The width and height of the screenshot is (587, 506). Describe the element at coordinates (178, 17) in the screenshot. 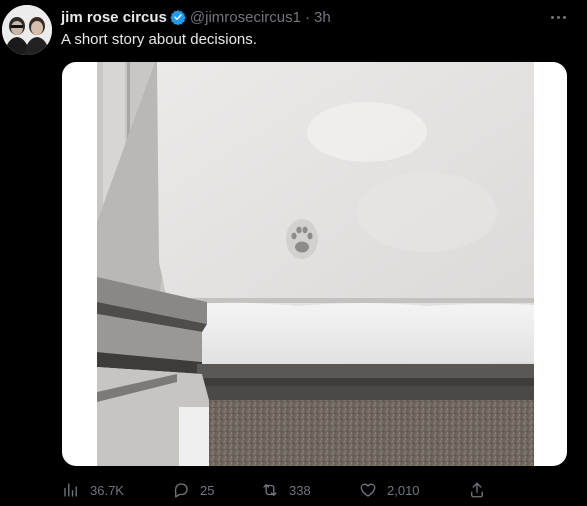

I see `verified-badge-icon` at that location.